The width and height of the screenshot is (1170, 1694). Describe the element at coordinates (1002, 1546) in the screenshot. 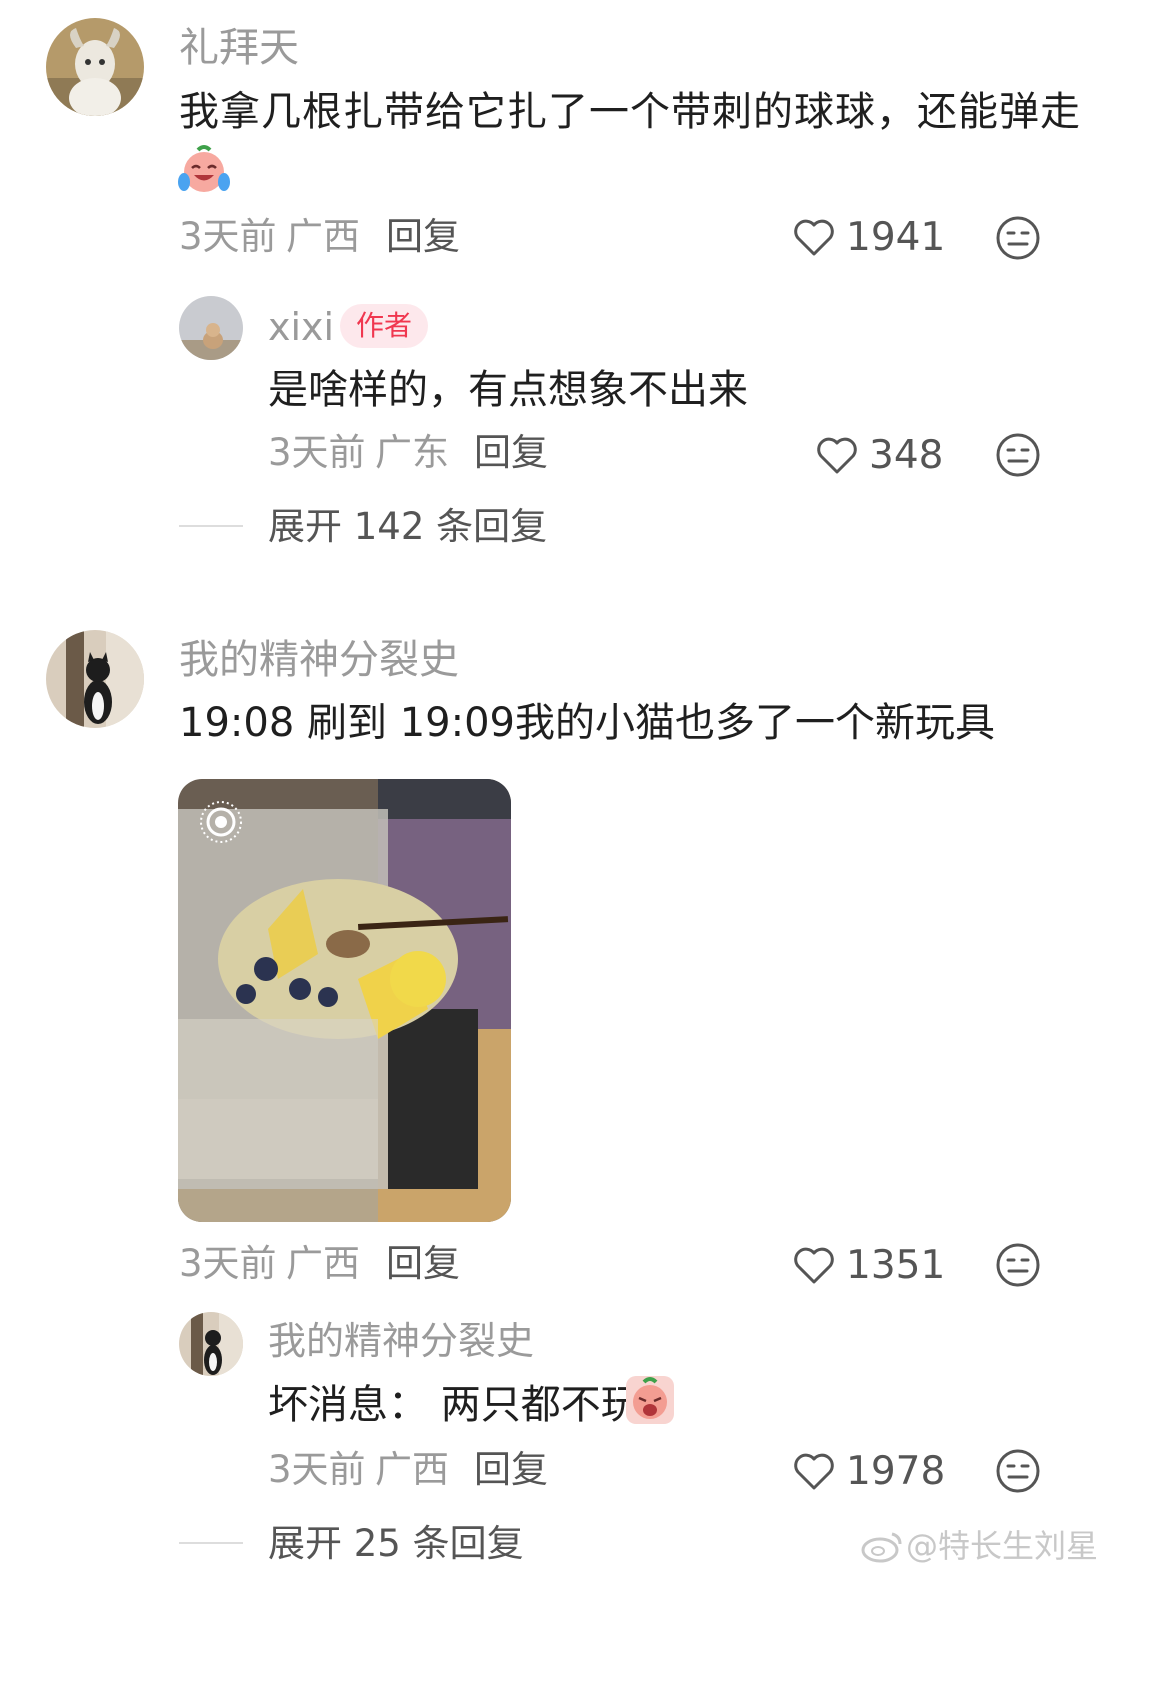

I see `watermark: @特长生刘星` at that location.